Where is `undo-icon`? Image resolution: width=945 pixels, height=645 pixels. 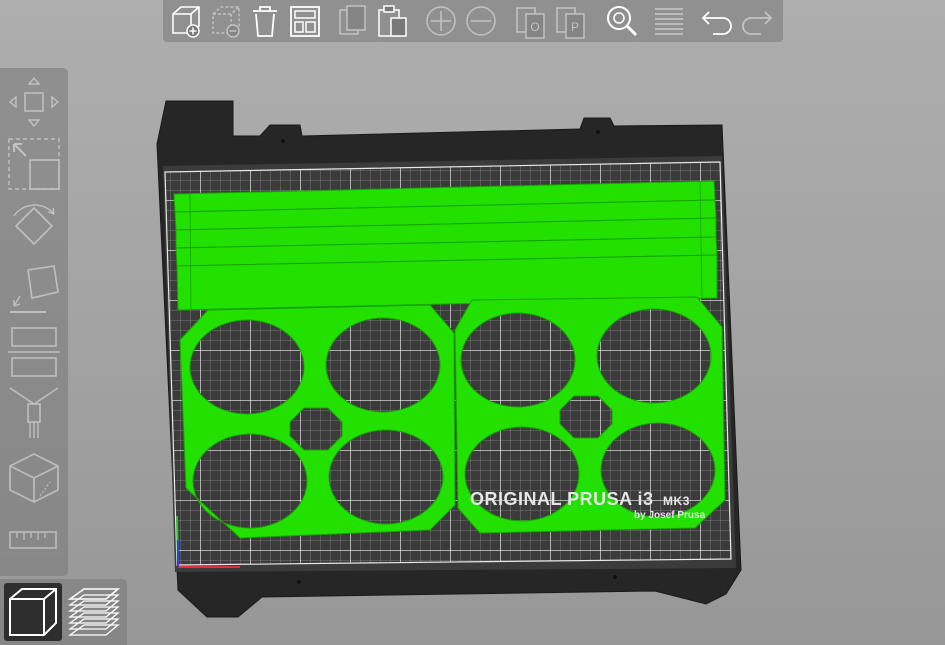 undo-icon is located at coordinates (717, 21).